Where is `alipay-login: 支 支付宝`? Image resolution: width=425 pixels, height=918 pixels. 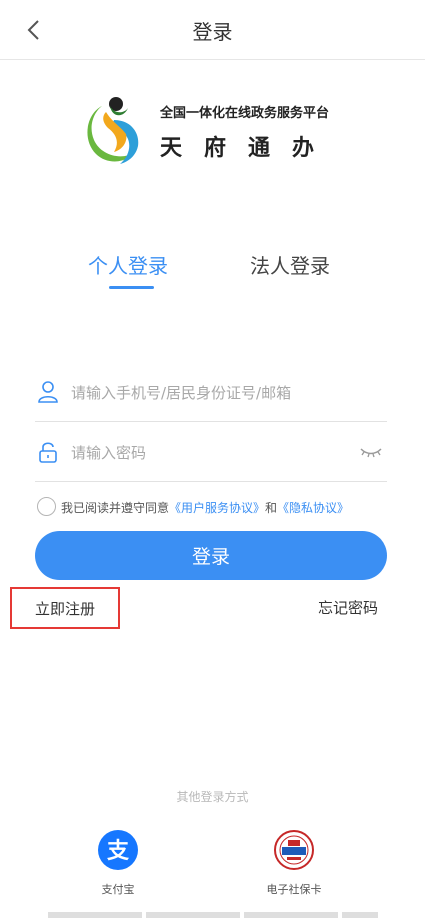
alipay-login: 支 支付宝 is located at coordinates (118, 863).